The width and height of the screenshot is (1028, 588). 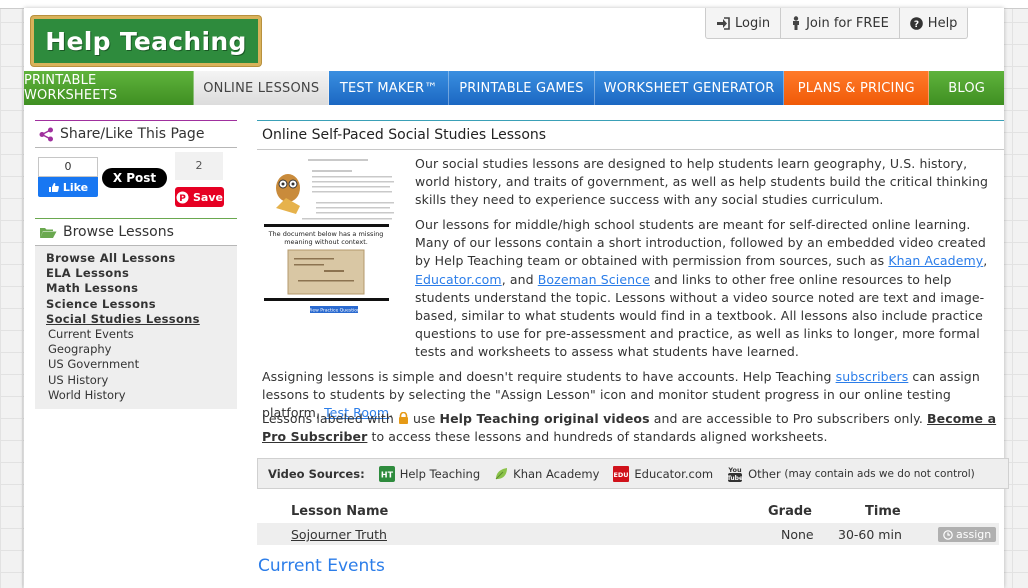 What do you see at coordinates (797, 534) in the screenshot?
I see `lesson-grade: None` at bounding box center [797, 534].